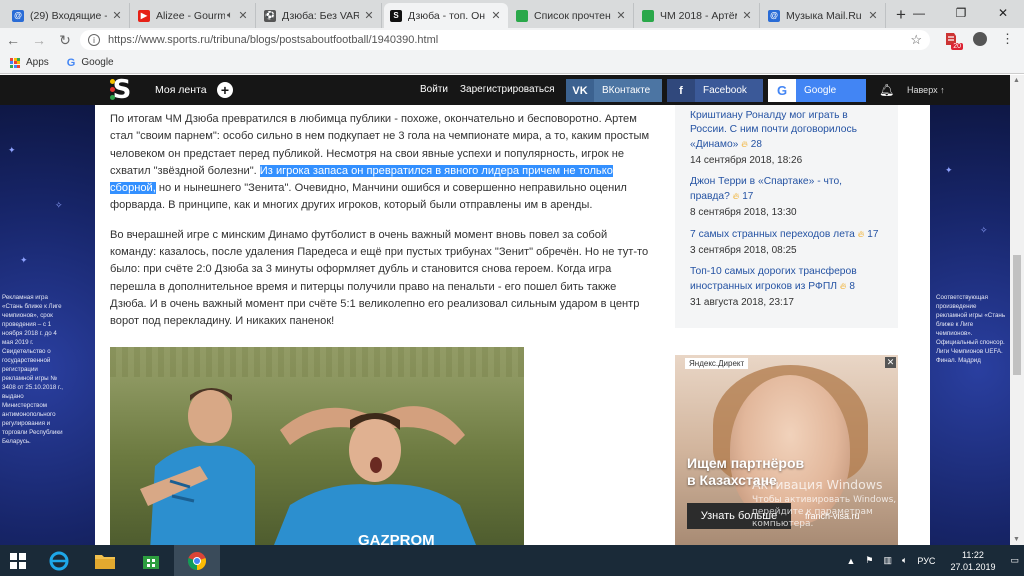 The width and height of the screenshot is (1024, 576). Describe the element at coordinates (774, 15) in the screenshot. I see `mail-at-icon: @` at that location.